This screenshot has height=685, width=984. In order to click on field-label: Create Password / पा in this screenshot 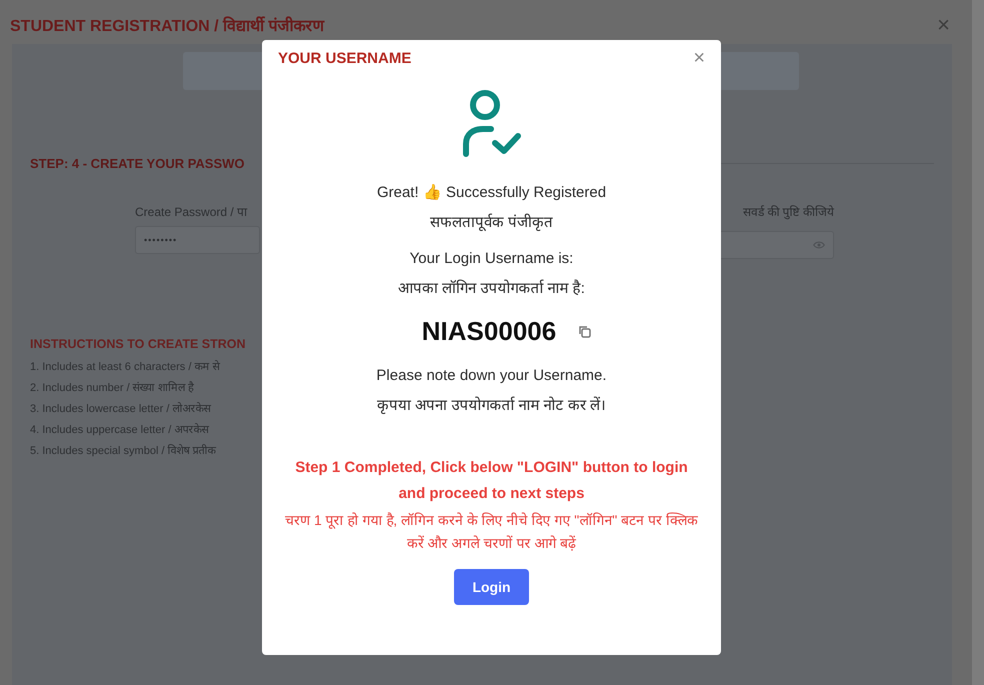, I will do `click(191, 212)`.